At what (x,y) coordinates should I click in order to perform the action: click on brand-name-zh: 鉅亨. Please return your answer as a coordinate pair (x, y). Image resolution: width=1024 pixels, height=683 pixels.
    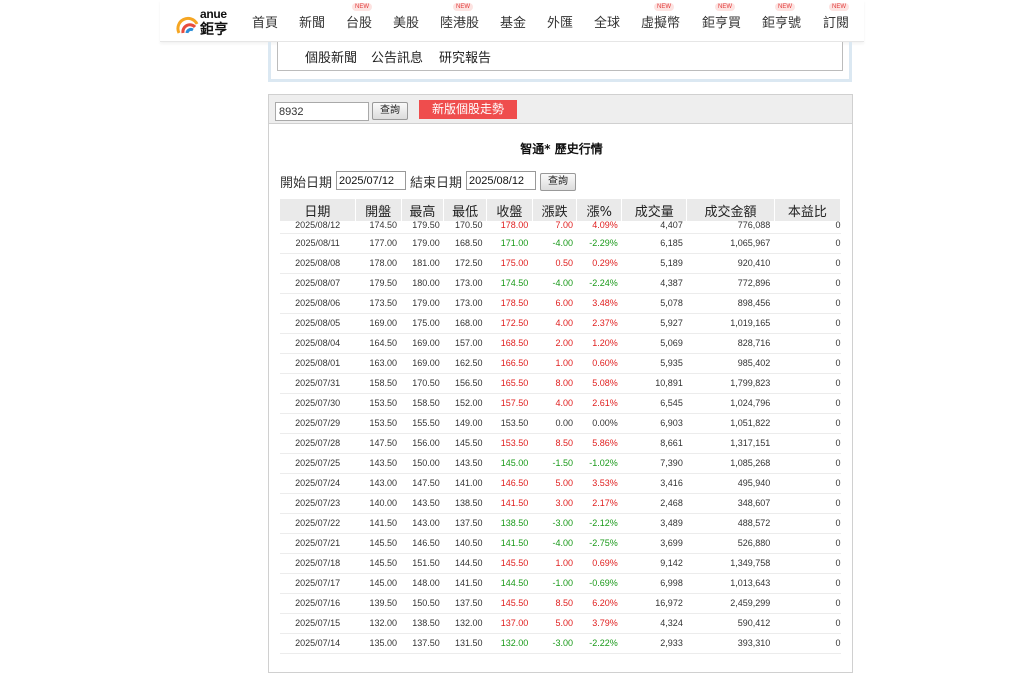
    Looking at the image, I should click on (214, 30).